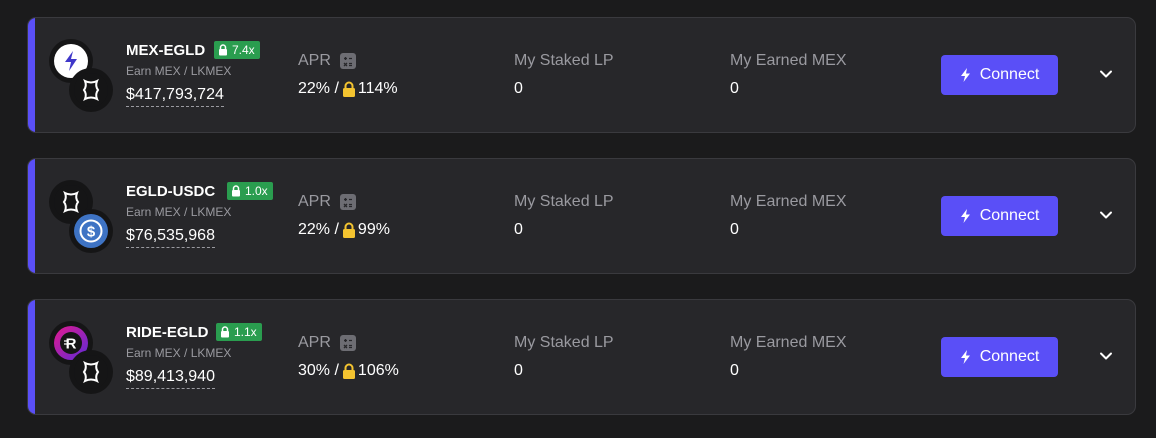  Describe the element at coordinates (167, 332) in the screenshot. I see `pair-name: RIDE-EGLD` at that location.